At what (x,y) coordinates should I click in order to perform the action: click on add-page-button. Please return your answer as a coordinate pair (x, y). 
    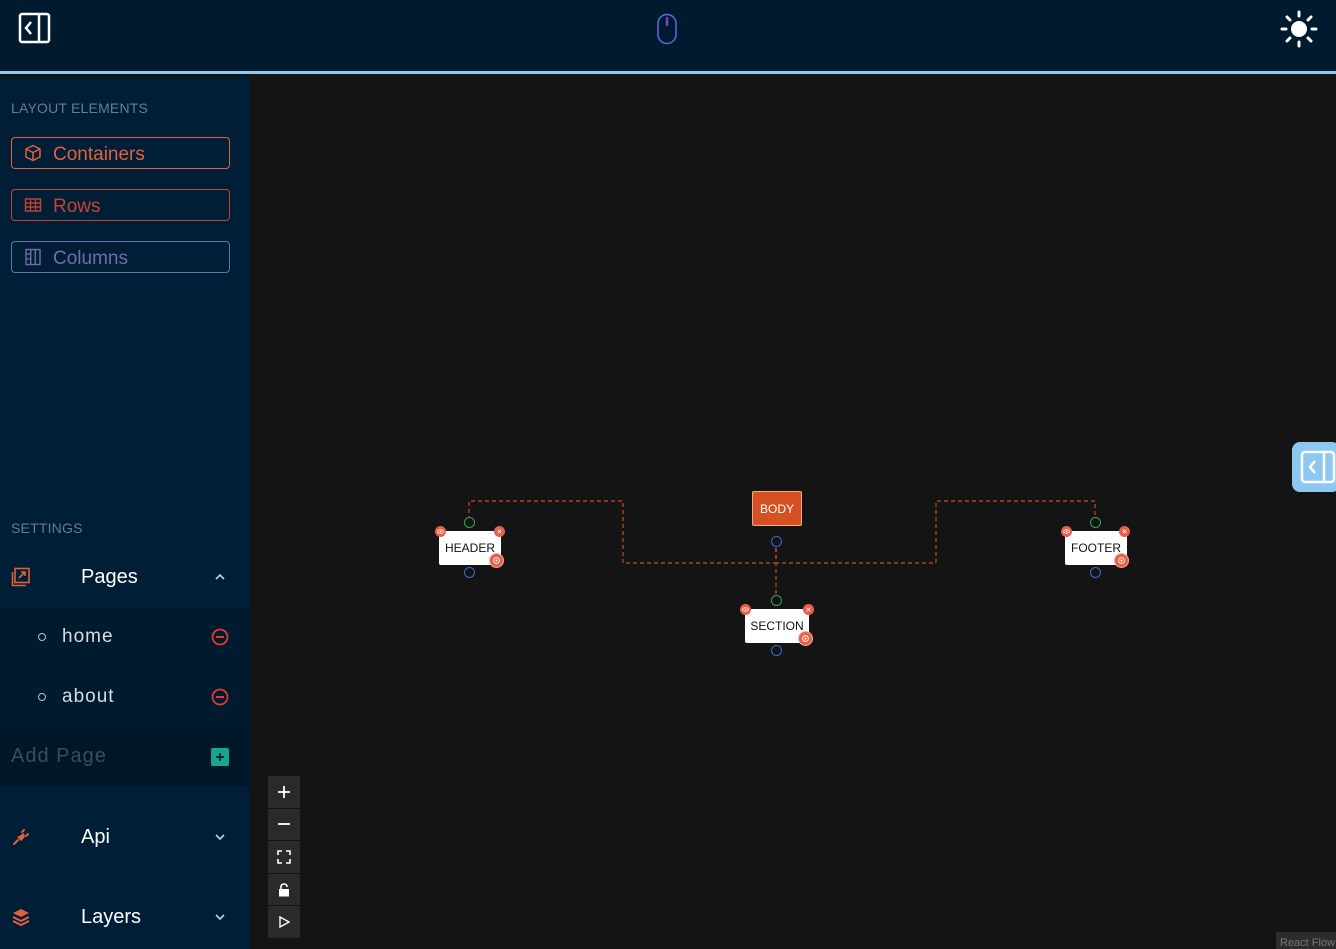
    Looking at the image, I should click on (220, 757).